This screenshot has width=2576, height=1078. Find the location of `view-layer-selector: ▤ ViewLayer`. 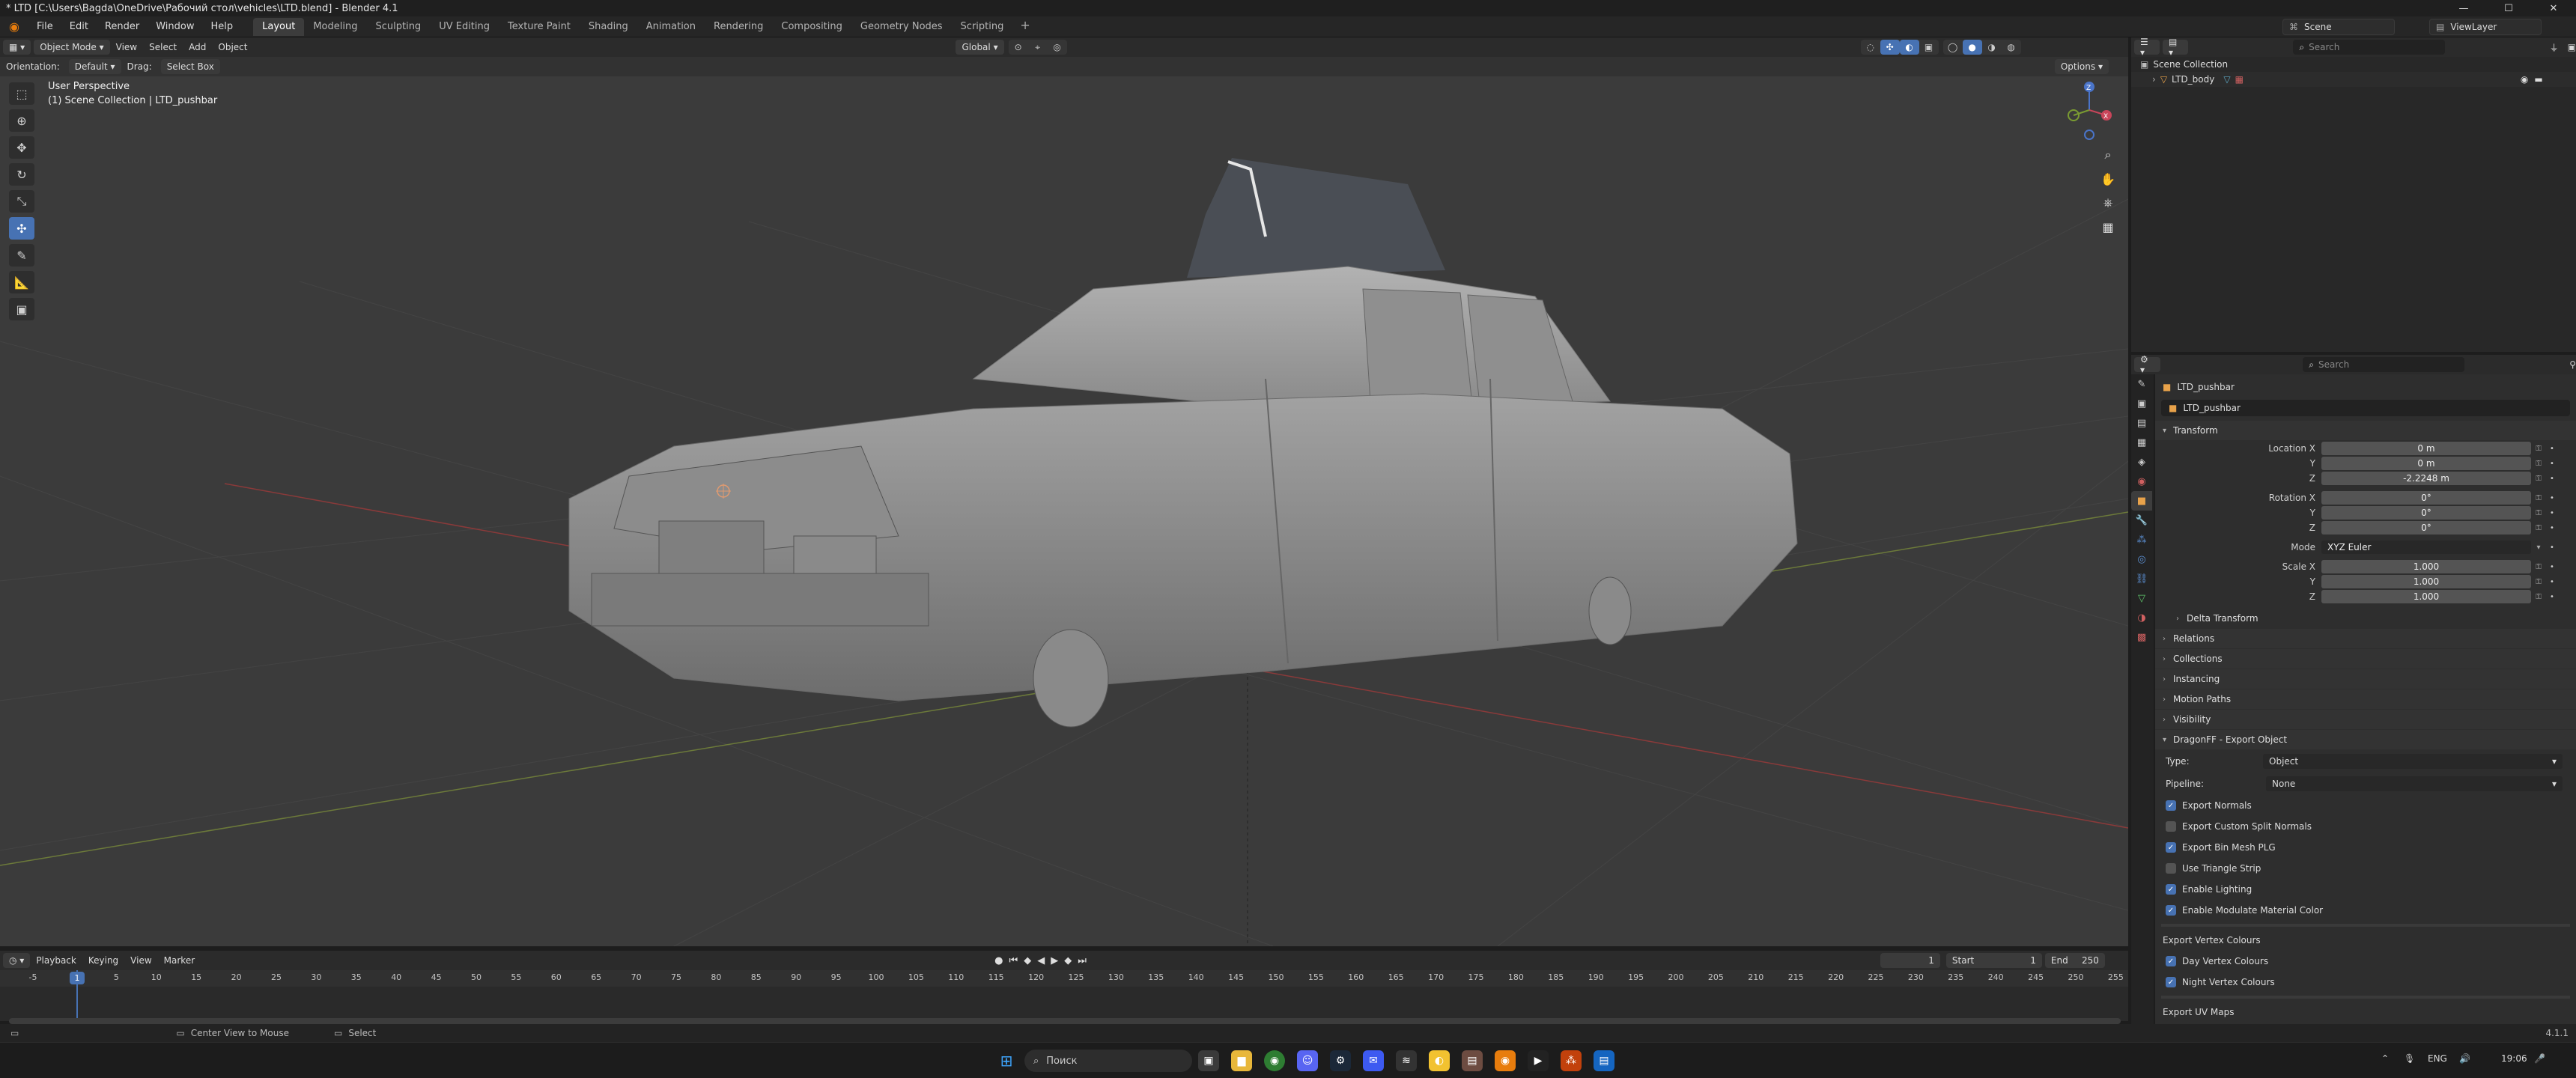

view-layer-selector: ▤ ViewLayer is located at coordinates (2485, 27).